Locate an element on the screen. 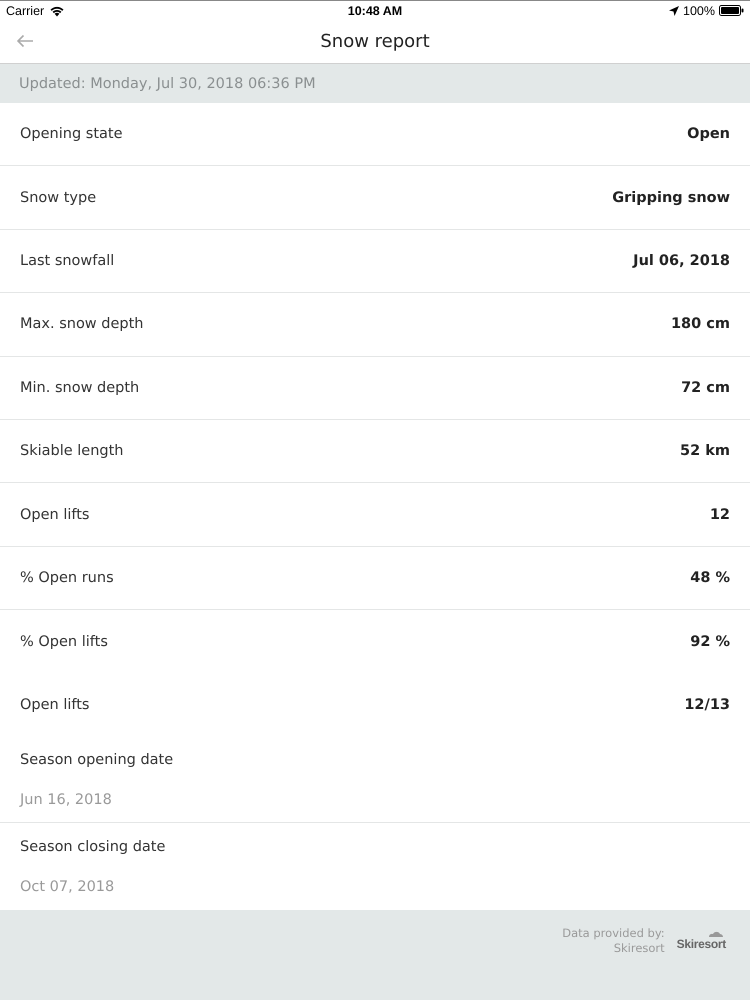 This screenshot has width=750, height=1000. row-value: 72 cm is located at coordinates (705, 388).